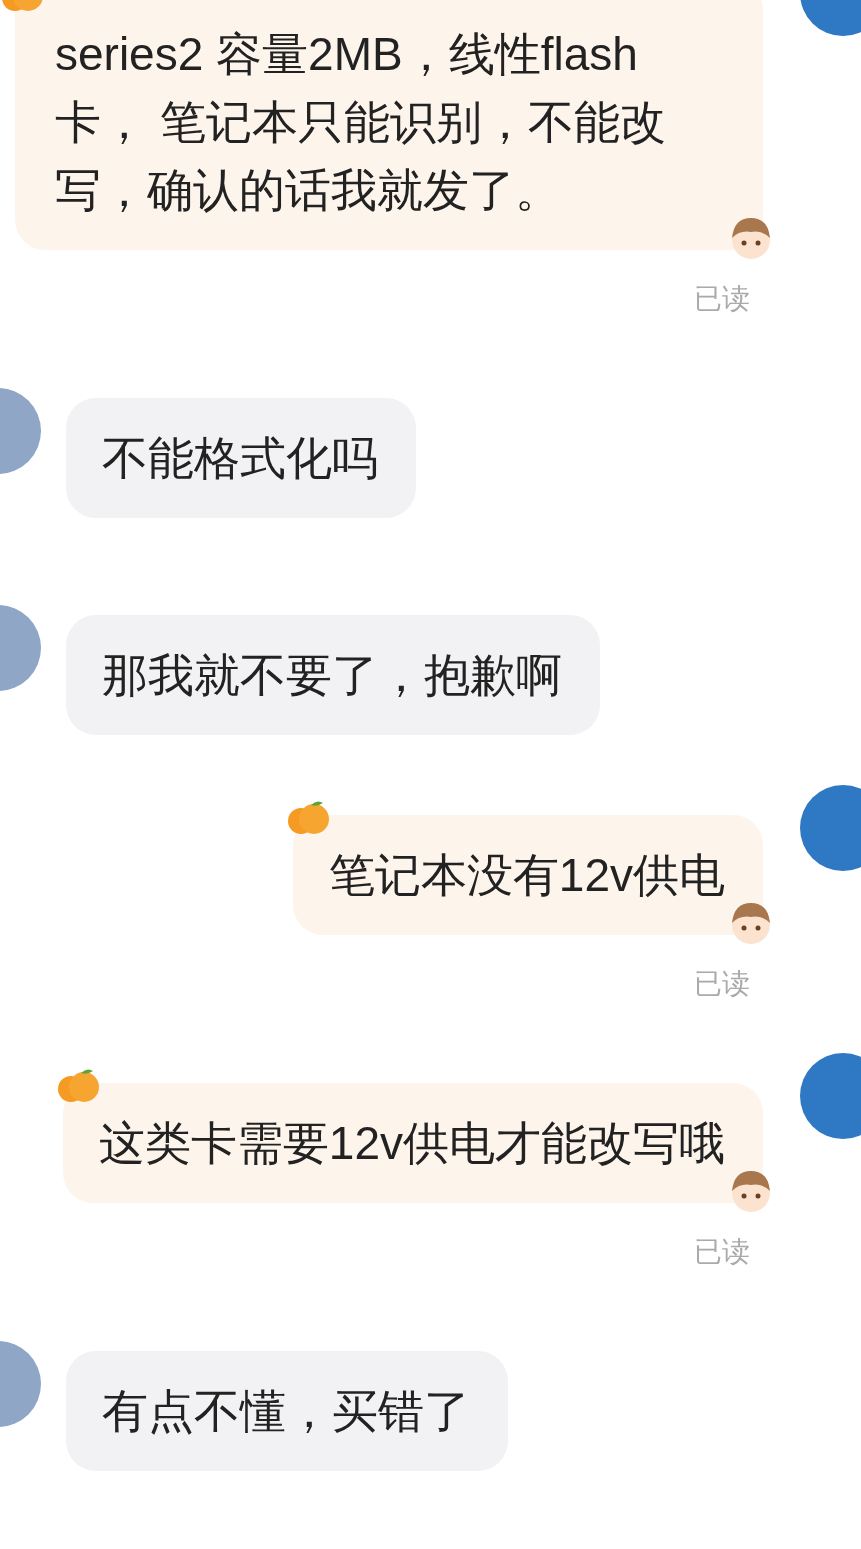 This screenshot has width=861, height=1549. What do you see at coordinates (287, 1411) in the screenshot?
I see `message-bubble: 有点不懂，买错了` at bounding box center [287, 1411].